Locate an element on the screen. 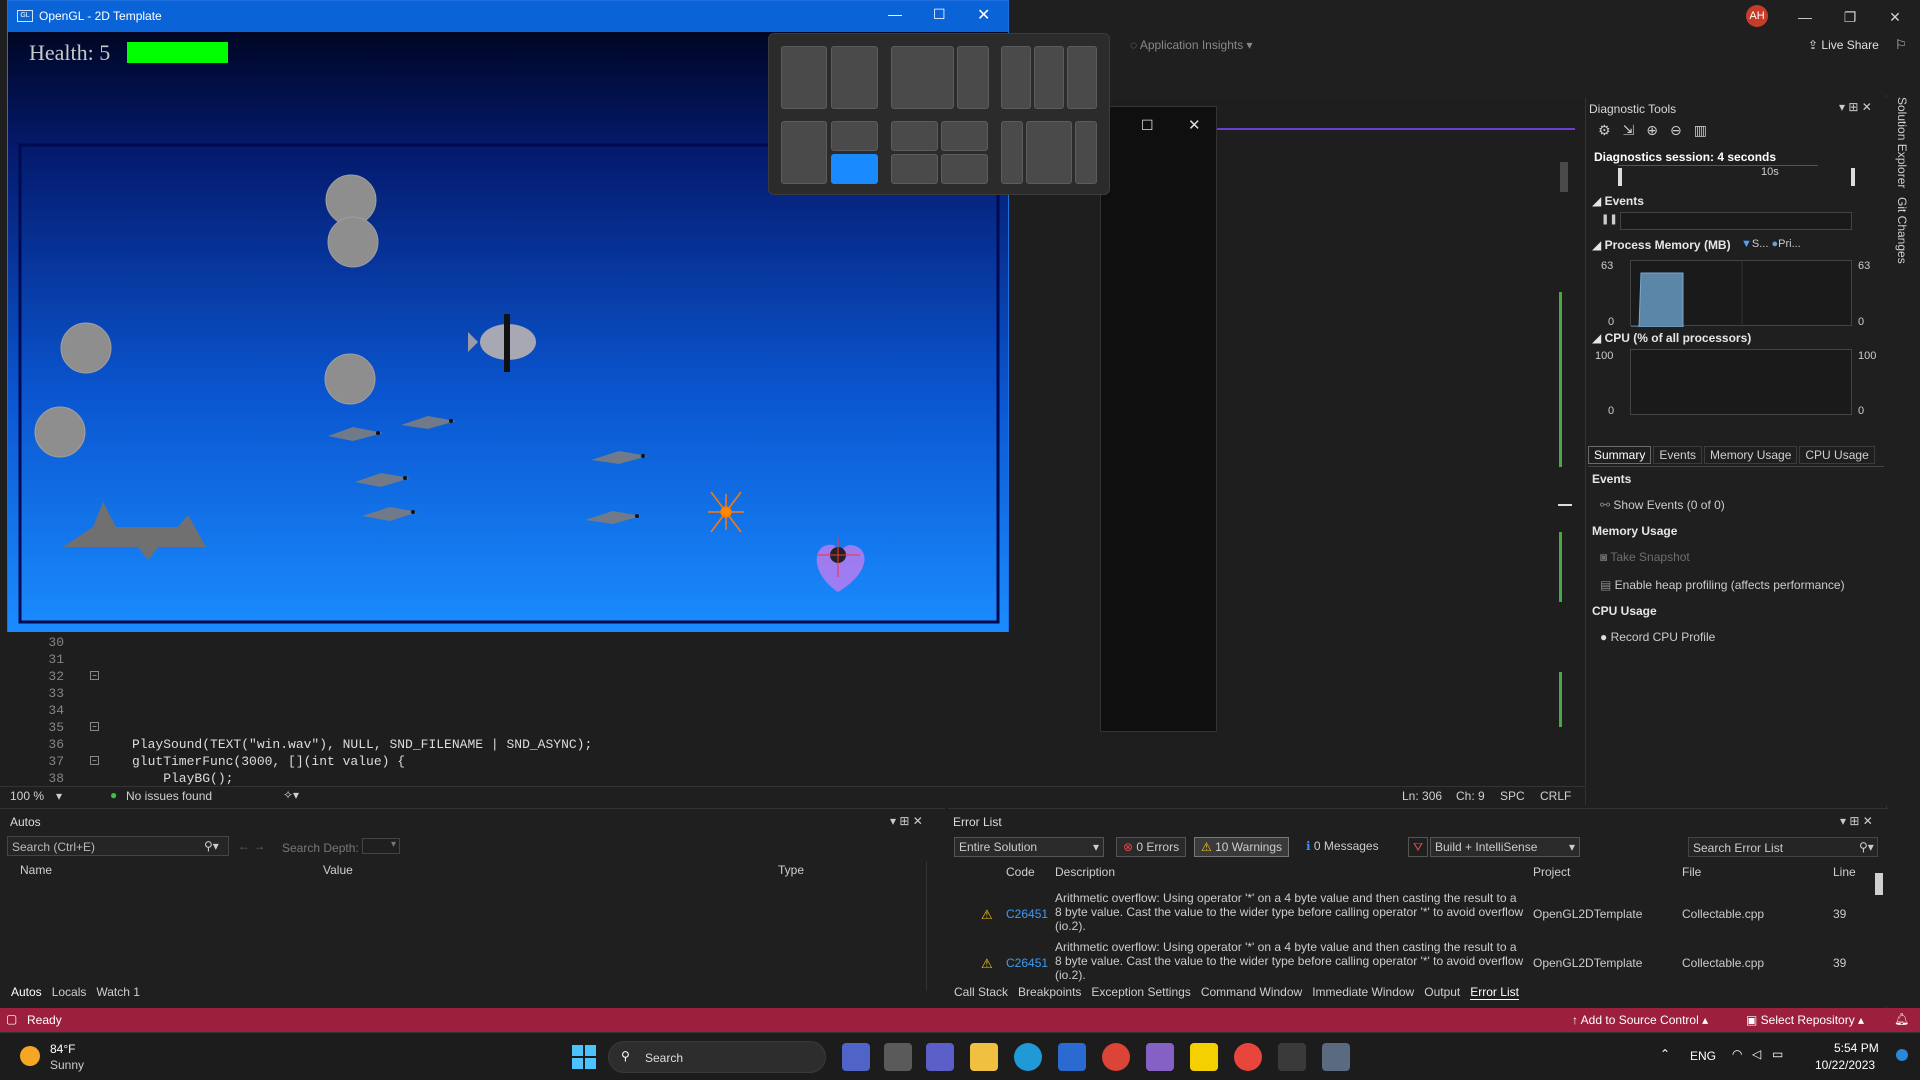 The image size is (1920, 1080). weather-condition: Sunny is located at coordinates (67, 1065).